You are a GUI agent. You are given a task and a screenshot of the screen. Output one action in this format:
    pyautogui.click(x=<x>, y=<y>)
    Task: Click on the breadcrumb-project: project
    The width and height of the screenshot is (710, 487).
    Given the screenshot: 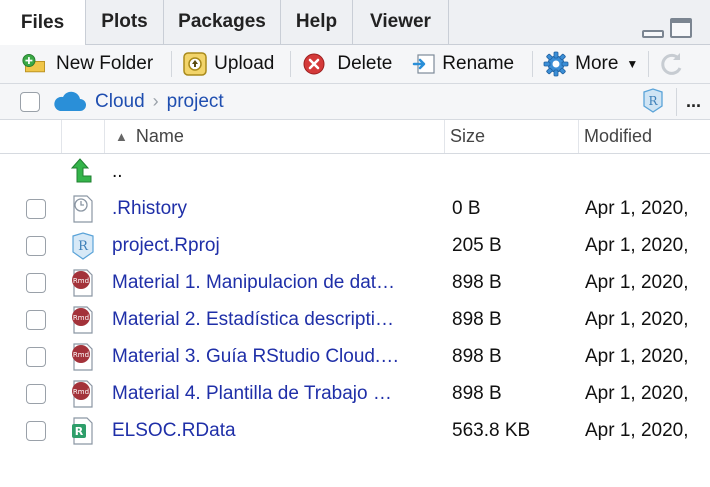 What is the action you would take?
    pyautogui.click(x=195, y=102)
    